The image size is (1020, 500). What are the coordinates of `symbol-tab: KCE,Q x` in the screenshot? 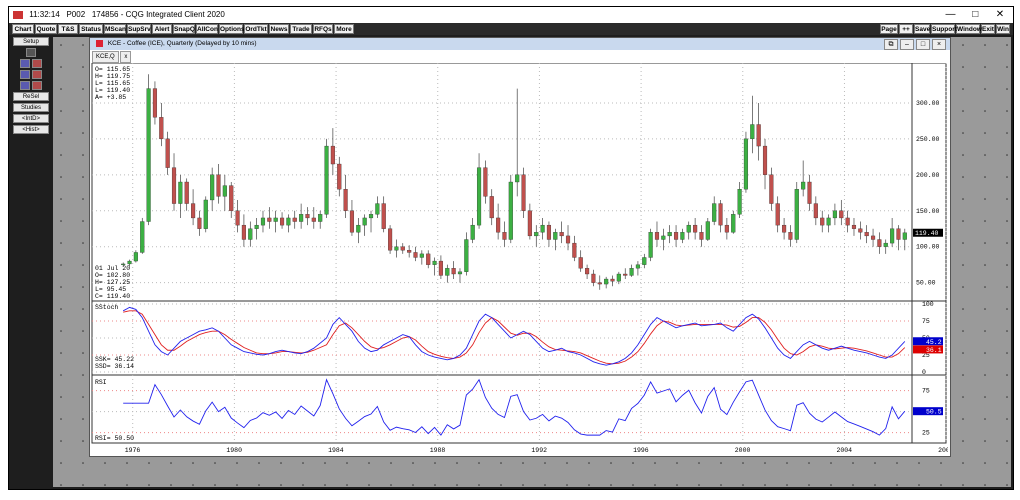 It's located at (112, 57).